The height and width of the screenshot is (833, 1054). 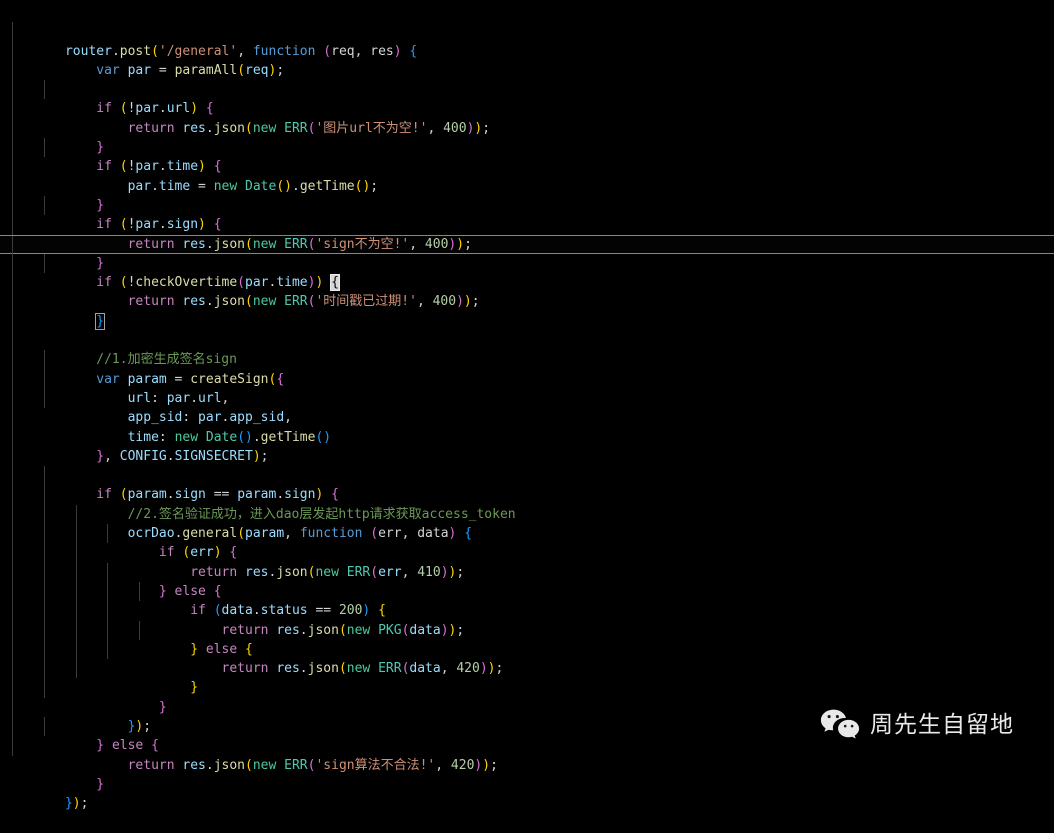 What do you see at coordinates (942, 724) in the screenshot?
I see `watermark-label: 周先生自留地` at bounding box center [942, 724].